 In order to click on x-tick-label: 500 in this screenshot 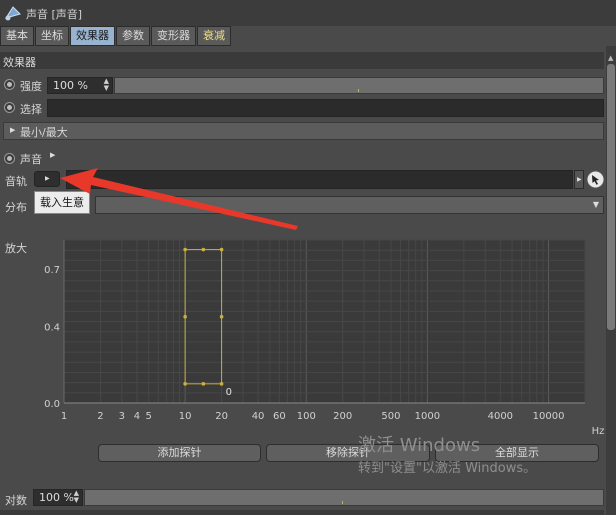, I will do `click(390, 416)`.